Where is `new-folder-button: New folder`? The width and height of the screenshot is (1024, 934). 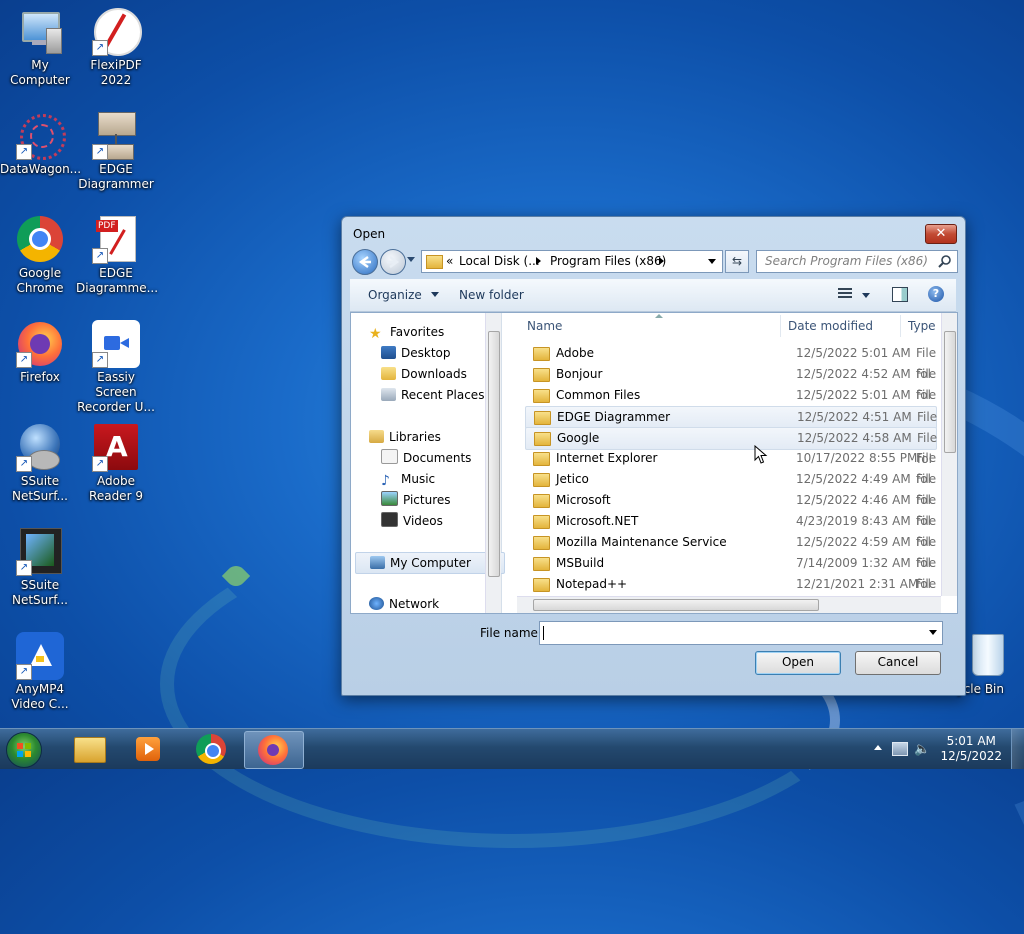 new-folder-button: New folder is located at coordinates (491, 295).